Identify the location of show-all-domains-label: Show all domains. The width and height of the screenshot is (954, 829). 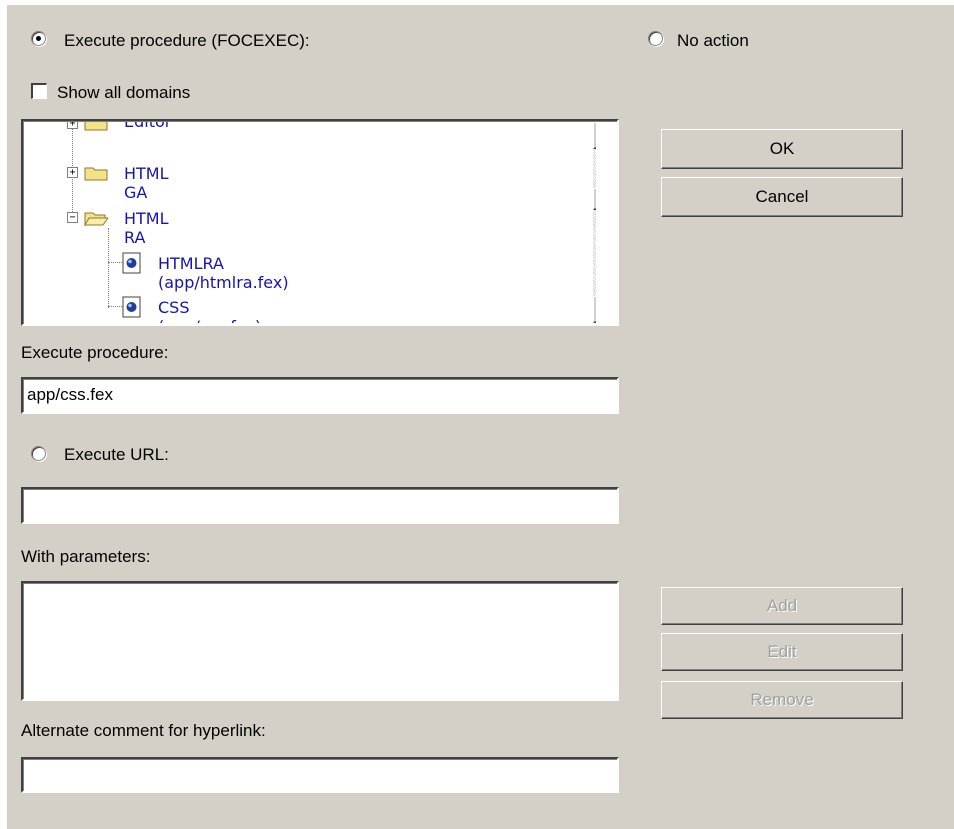
(124, 92).